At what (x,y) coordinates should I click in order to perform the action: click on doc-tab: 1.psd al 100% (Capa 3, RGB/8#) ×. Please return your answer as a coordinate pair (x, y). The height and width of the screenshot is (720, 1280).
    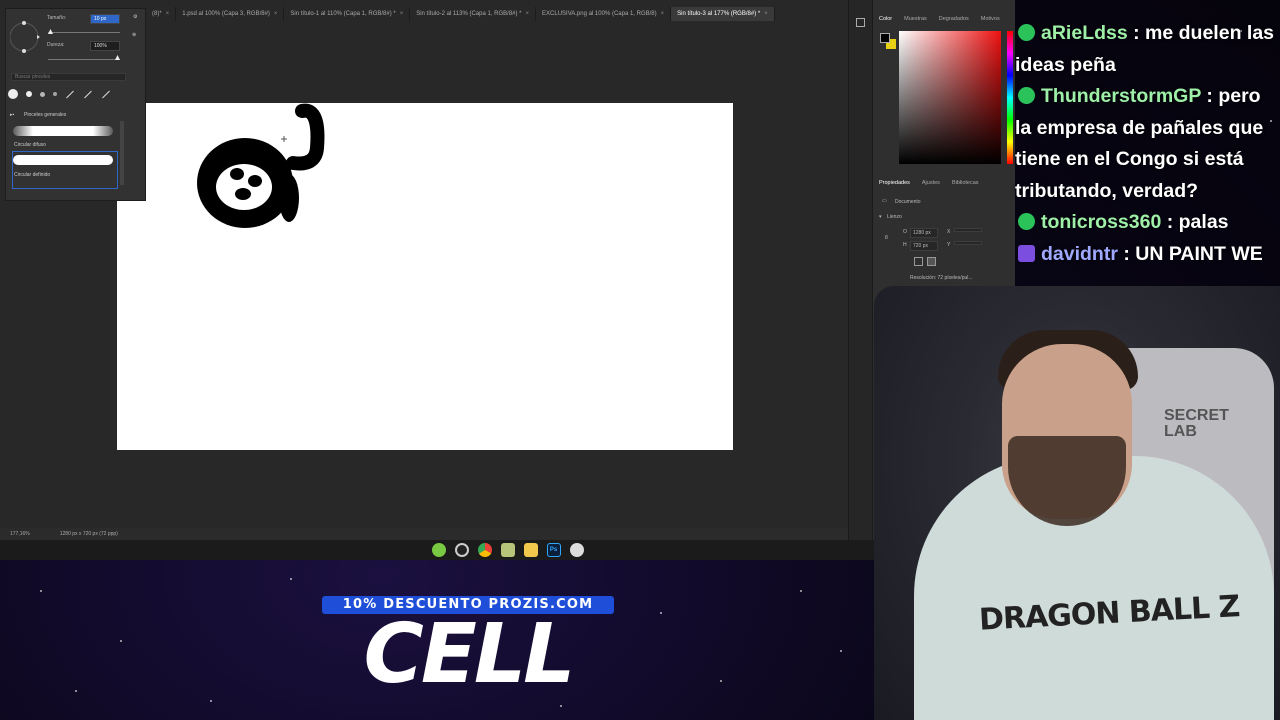
    Looking at the image, I should click on (230, 14).